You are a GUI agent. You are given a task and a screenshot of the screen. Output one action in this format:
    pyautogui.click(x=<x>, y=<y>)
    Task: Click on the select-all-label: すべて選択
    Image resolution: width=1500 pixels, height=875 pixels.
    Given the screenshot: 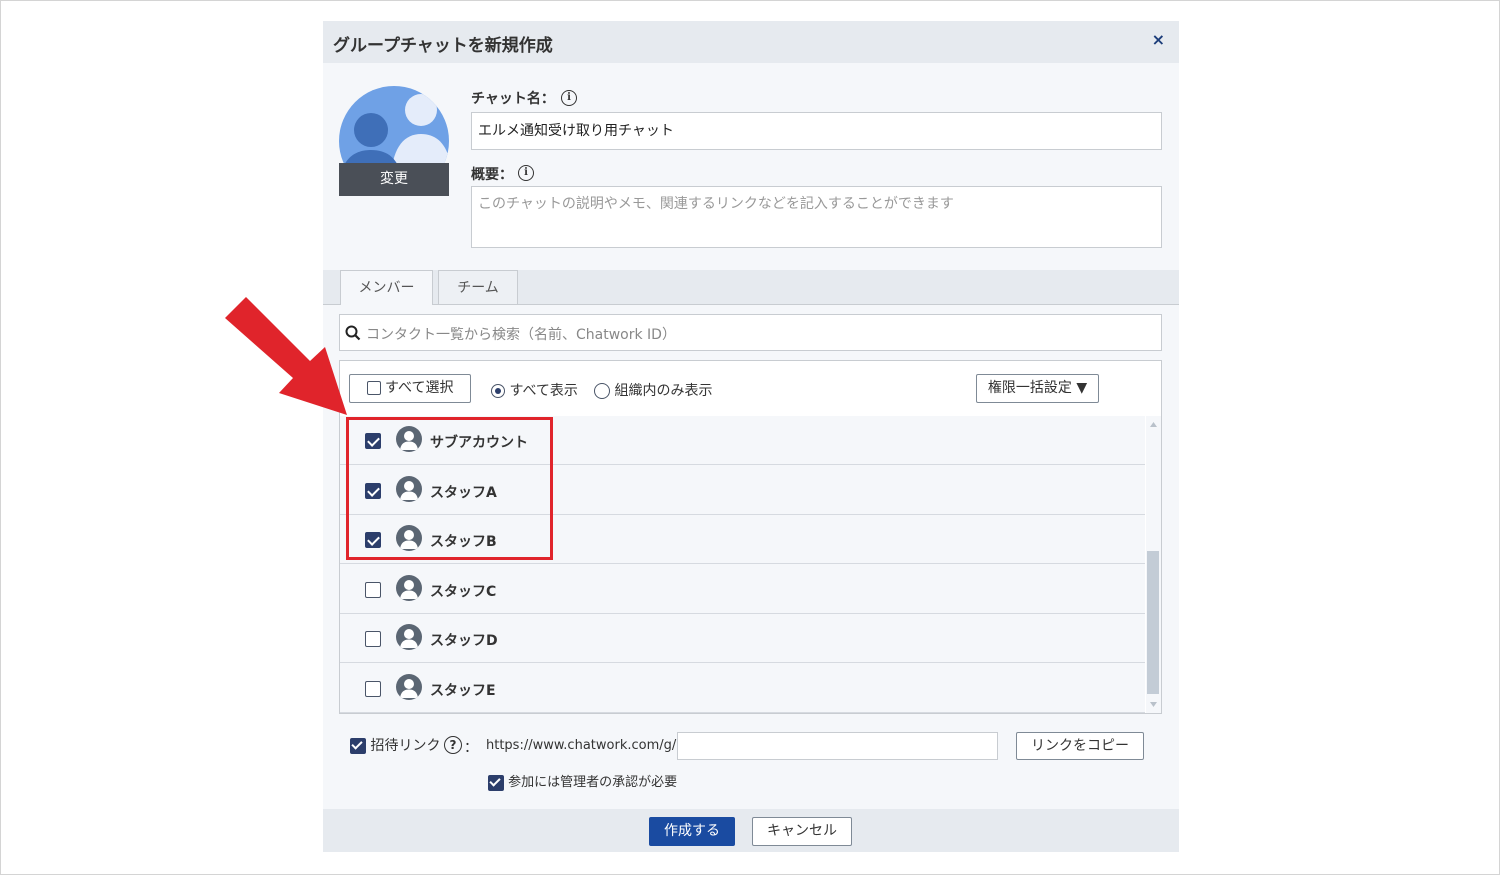 What is the action you would take?
    pyautogui.click(x=419, y=388)
    